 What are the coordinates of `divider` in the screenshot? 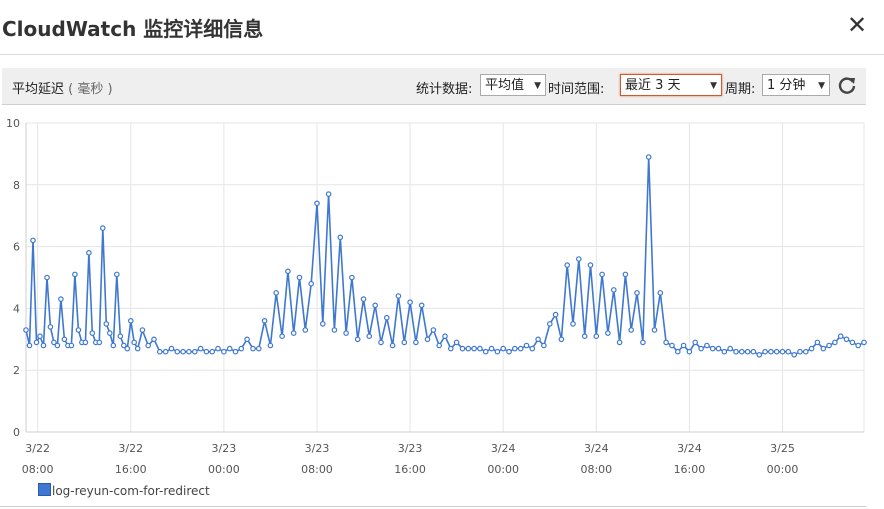 It's located at (433, 506).